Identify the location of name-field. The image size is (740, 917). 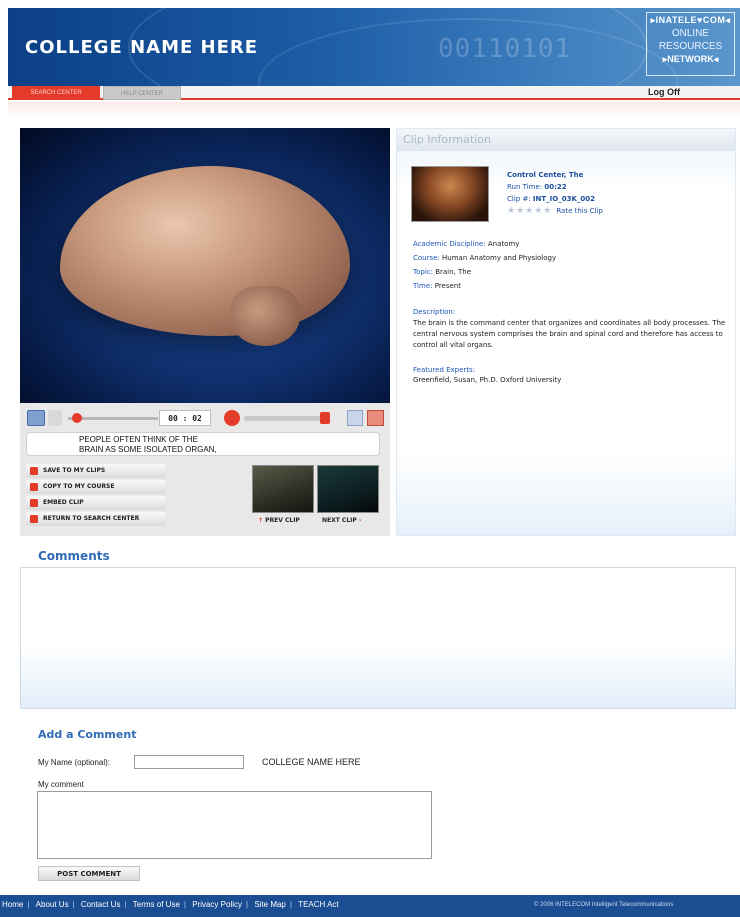
(189, 762).